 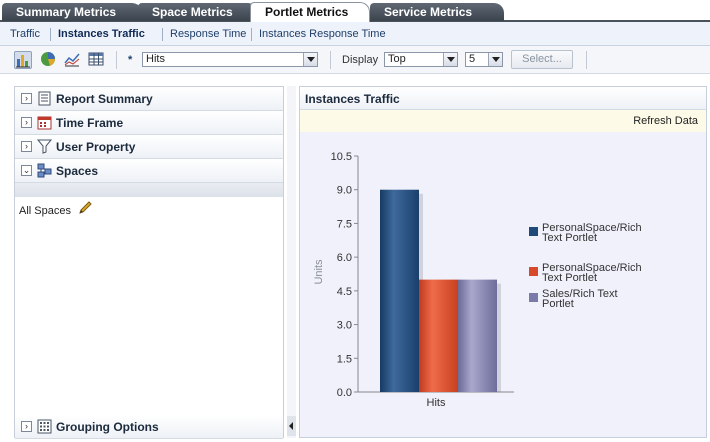 What do you see at coordinates (421, 59) in the screenshot?
I see `display-select: Top` at bounding box center [421, 59].